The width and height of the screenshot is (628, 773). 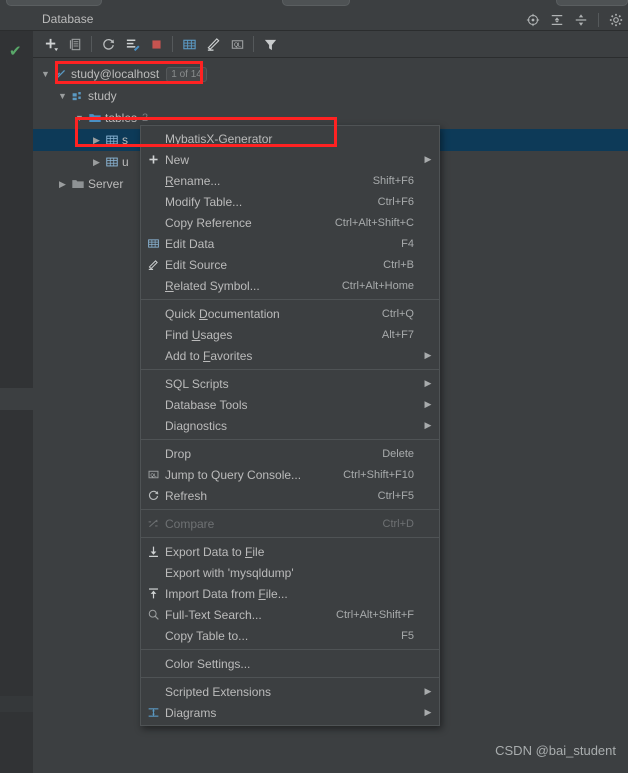 I want to click on menu-item-mybatisx-generator-label: MybatisX-Generator, so click(x=219, y=138).